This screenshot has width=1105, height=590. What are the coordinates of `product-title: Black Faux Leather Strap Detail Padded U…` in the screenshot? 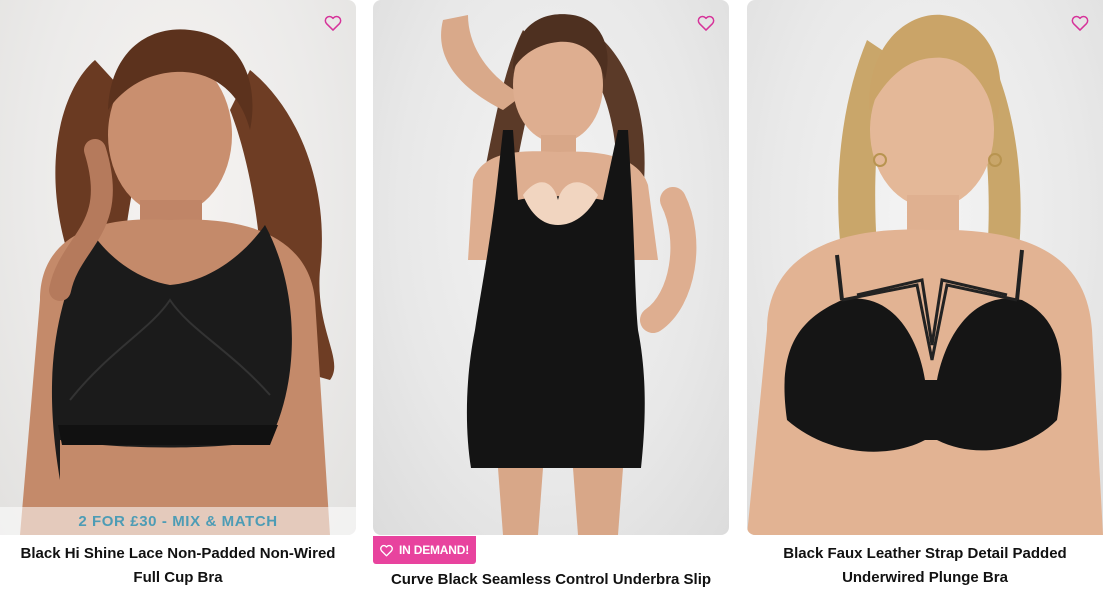 It's located at (925, 566).